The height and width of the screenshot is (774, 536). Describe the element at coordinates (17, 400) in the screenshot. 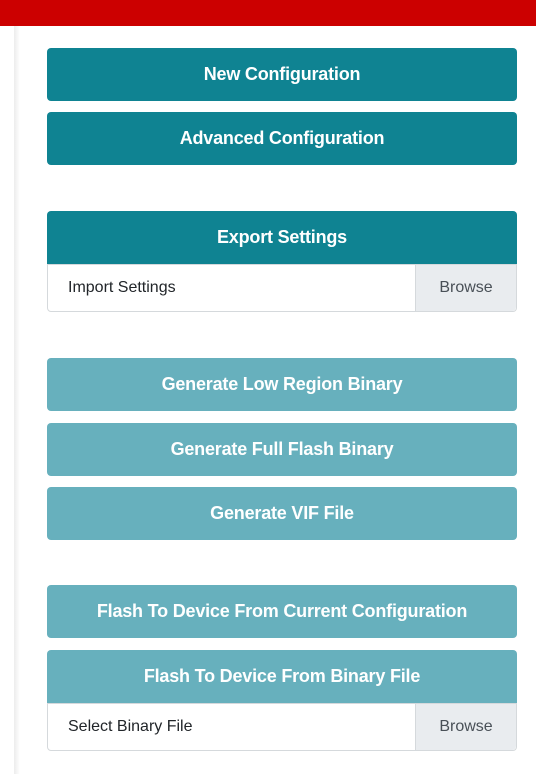

I see `panel-left-border` at that location.